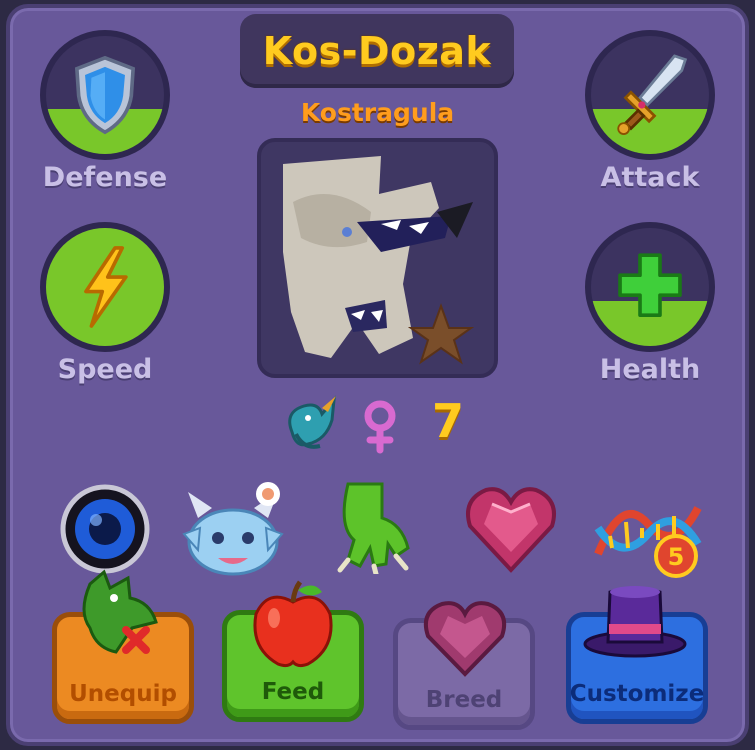  Describe the element at coordinates (123, 694) in the screenshot. I see `unequip-label: Unequip` at that location.